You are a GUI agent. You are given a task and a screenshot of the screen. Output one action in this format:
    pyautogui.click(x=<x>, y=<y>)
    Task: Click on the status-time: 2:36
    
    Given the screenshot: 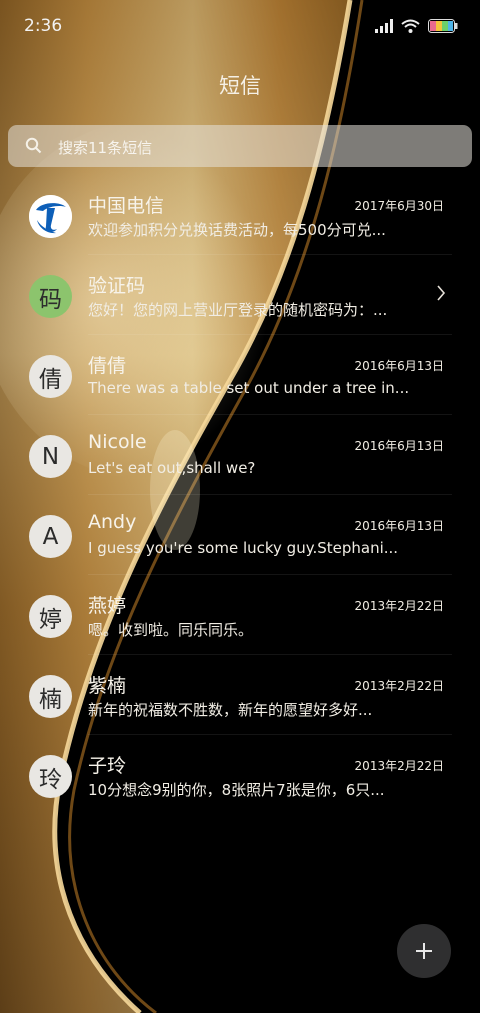 What is the action you would take?
    pyautogui.click(x=43, y=26)
    